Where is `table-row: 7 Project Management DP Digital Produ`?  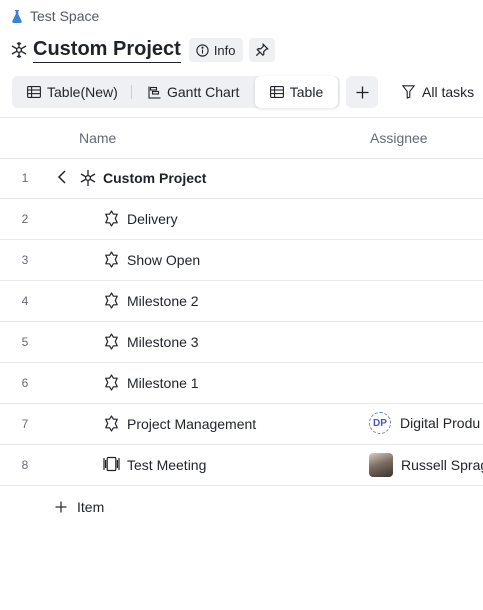
table-row: 7 Project Management DP Digital Produ is located at coordinates (241, 424).